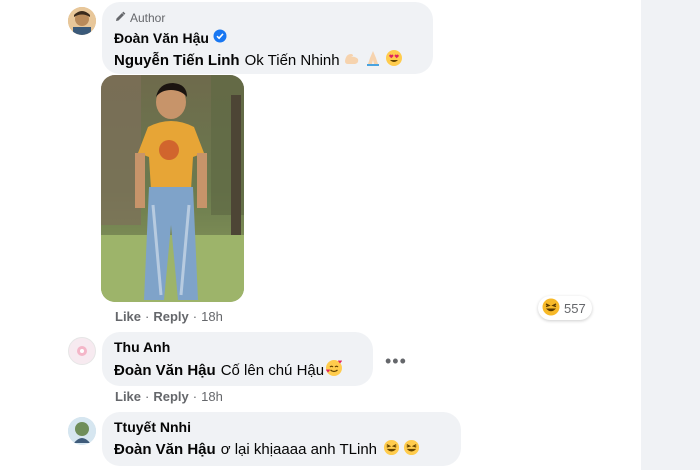 The height and width of the screenshot is (470, 700). Describe the element at coordinates (551, 308) in the screenshot. I see `laughing-emoji-icon` at that location.